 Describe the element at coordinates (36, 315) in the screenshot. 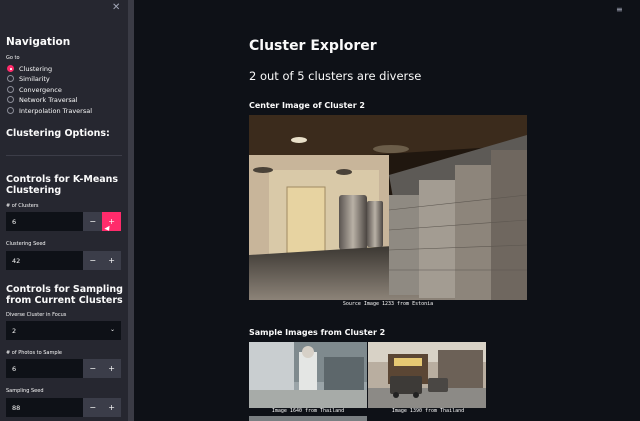

I see `diverse-cluster-label: Diverse Cluster in Focus` at that location.